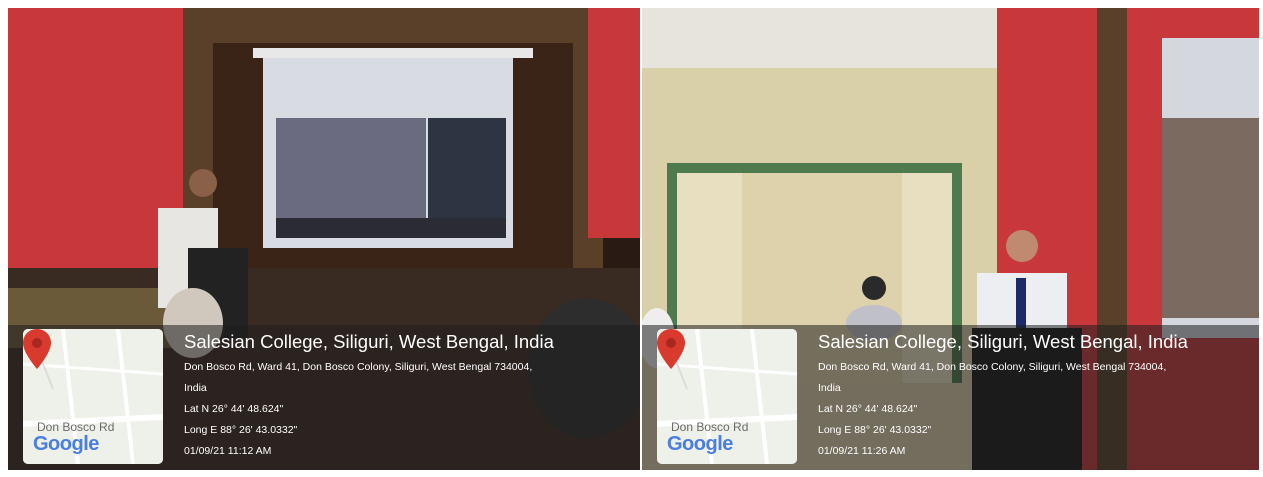  What do you see at coordinates (862, 451) in the screenshot?
I see `timestamp: 01/09/21 11:26 AM` at bounding box center [862, 451].